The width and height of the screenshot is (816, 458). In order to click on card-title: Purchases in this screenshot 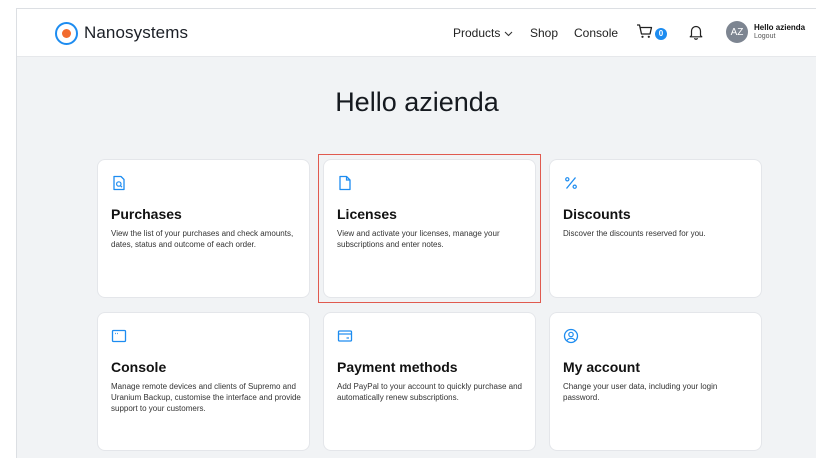, I will do `click(146, 214)`.